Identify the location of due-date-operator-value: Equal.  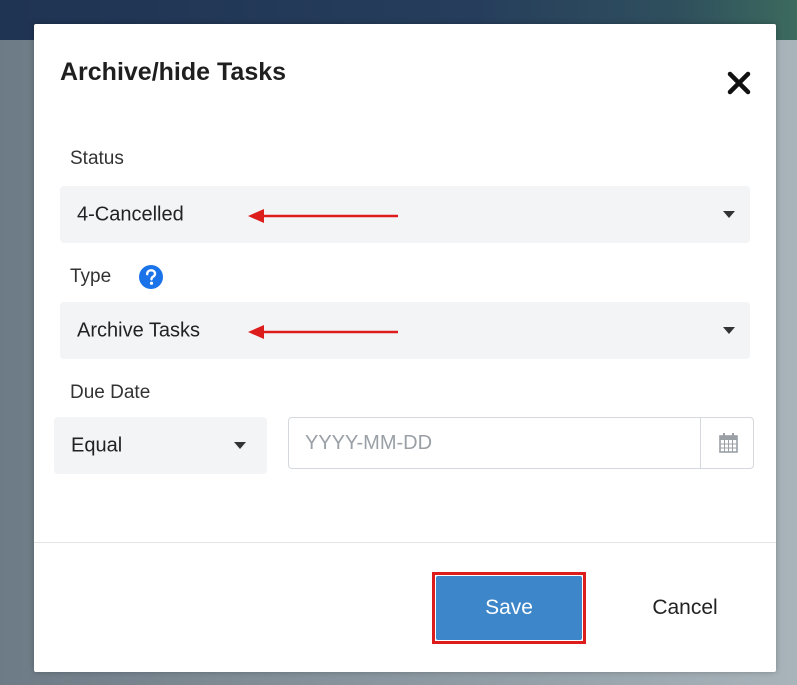
(97, 445).